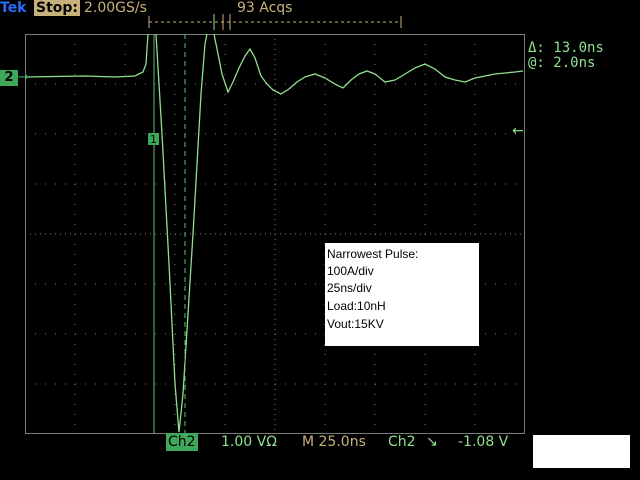 The height and width of the screenshot is (480, 640). Describe the element at coordinates (9, 78) in the screenshot. I see `ch2-ground-marker: 2` at that location.